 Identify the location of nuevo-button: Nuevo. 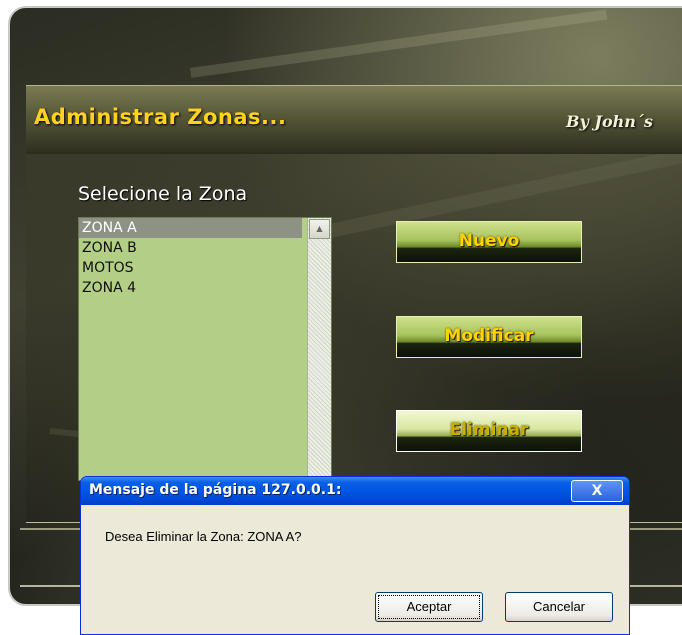
(489, 242).